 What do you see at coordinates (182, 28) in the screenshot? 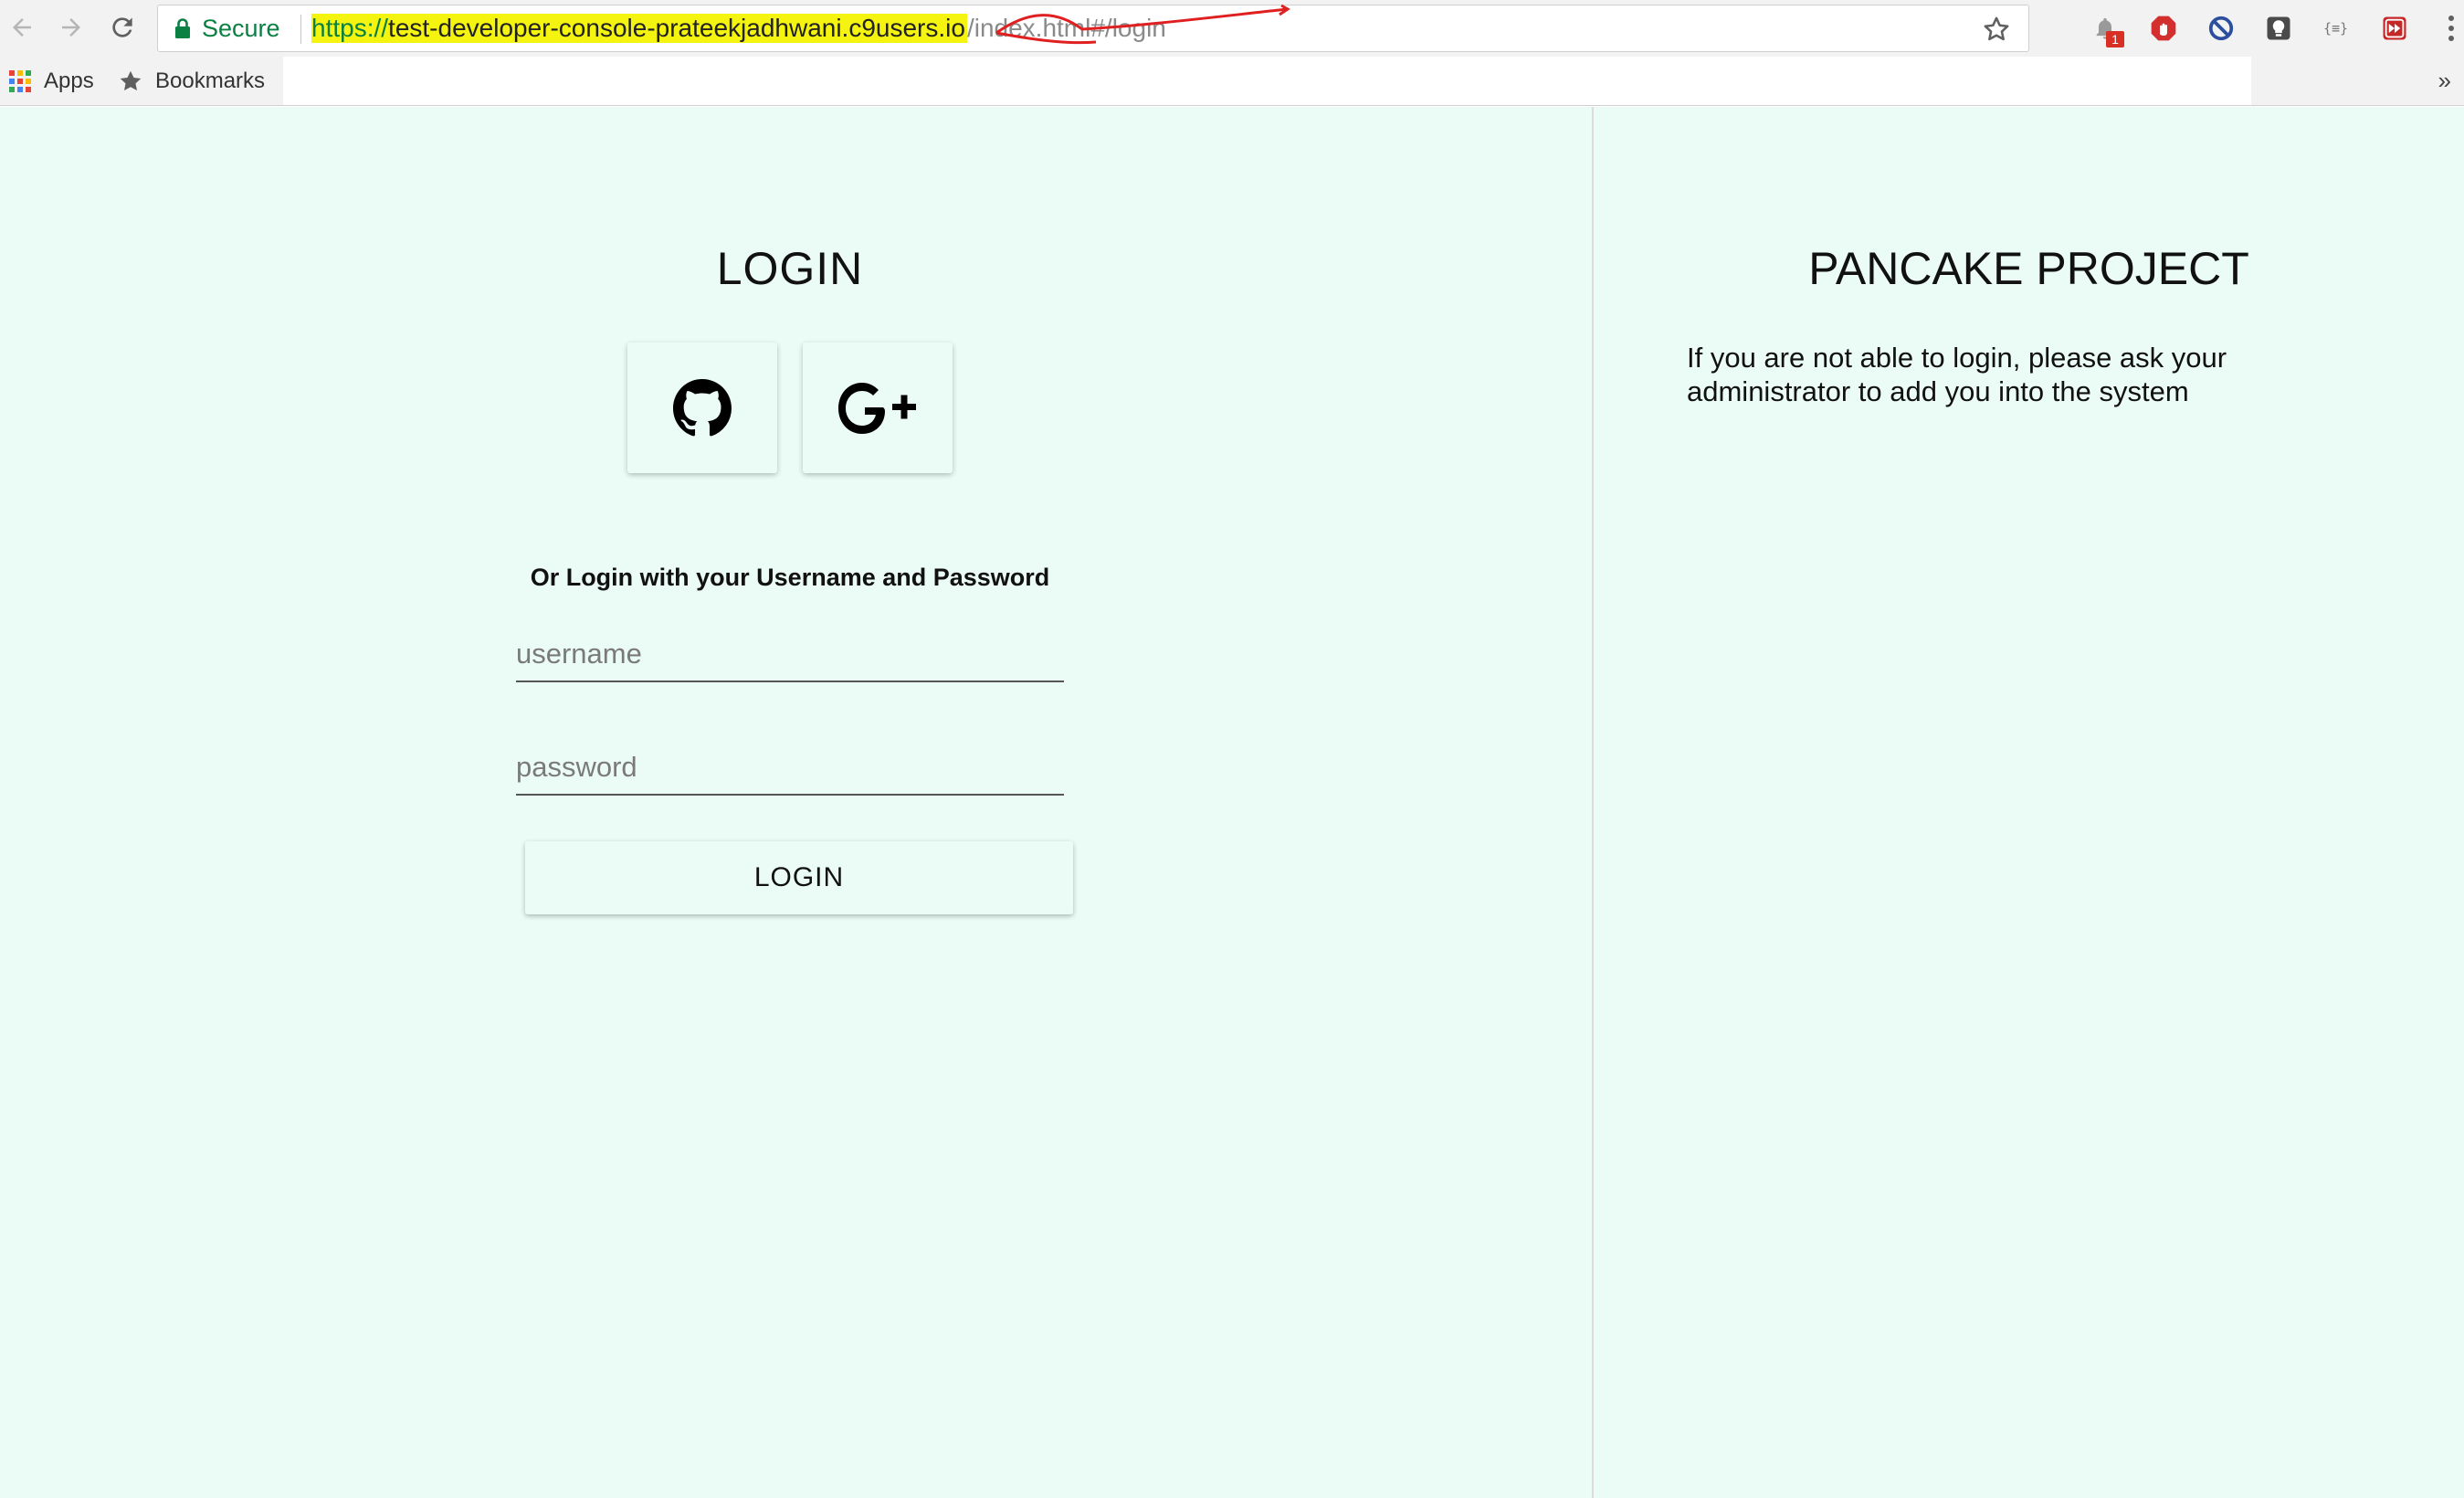
I see `lock-icon` at bounding box center [182, 28].